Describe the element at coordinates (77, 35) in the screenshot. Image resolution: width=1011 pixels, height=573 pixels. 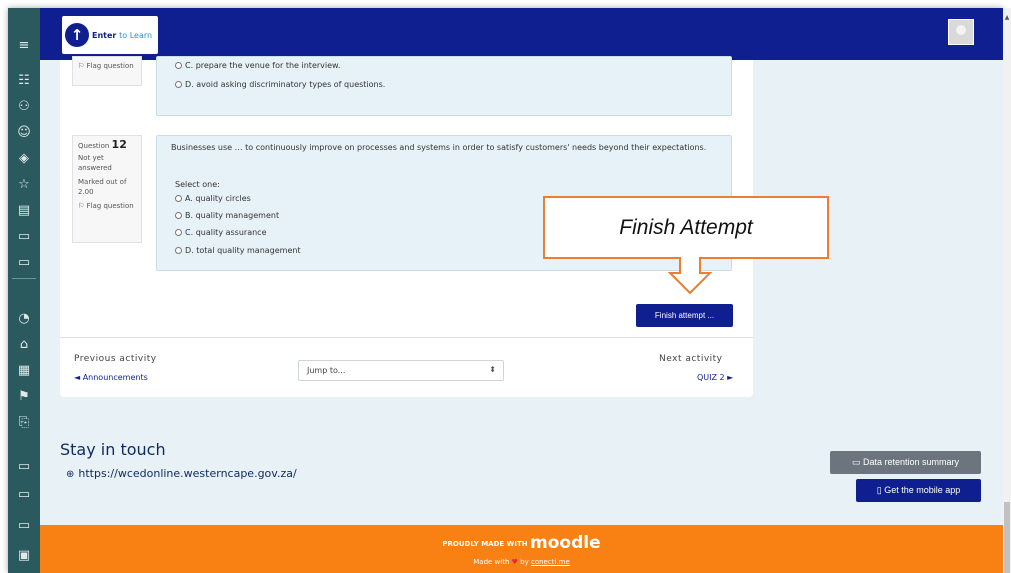
I see `arrow-up-icon: ↑` at that location.